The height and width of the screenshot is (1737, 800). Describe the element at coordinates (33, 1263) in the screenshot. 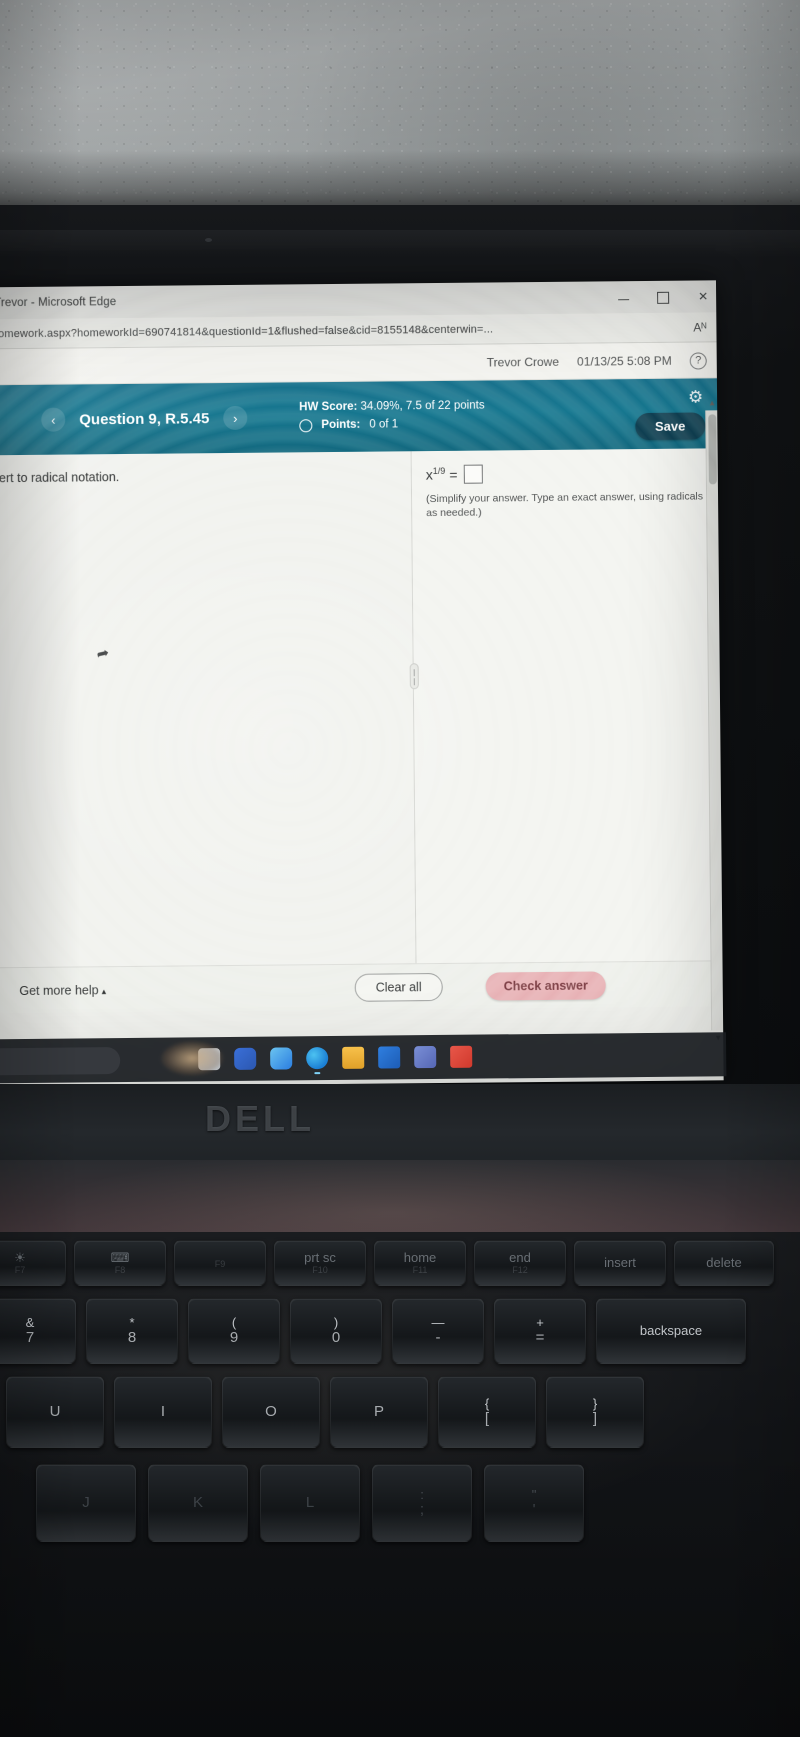

I see `key--: ☀F7` at that location.